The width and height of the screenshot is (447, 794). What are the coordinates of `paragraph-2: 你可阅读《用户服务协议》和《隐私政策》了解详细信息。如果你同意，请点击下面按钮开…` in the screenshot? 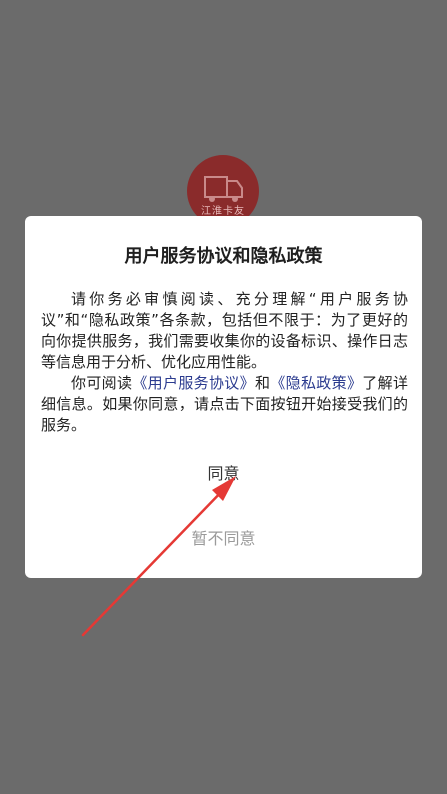 It's located at (224, 404).